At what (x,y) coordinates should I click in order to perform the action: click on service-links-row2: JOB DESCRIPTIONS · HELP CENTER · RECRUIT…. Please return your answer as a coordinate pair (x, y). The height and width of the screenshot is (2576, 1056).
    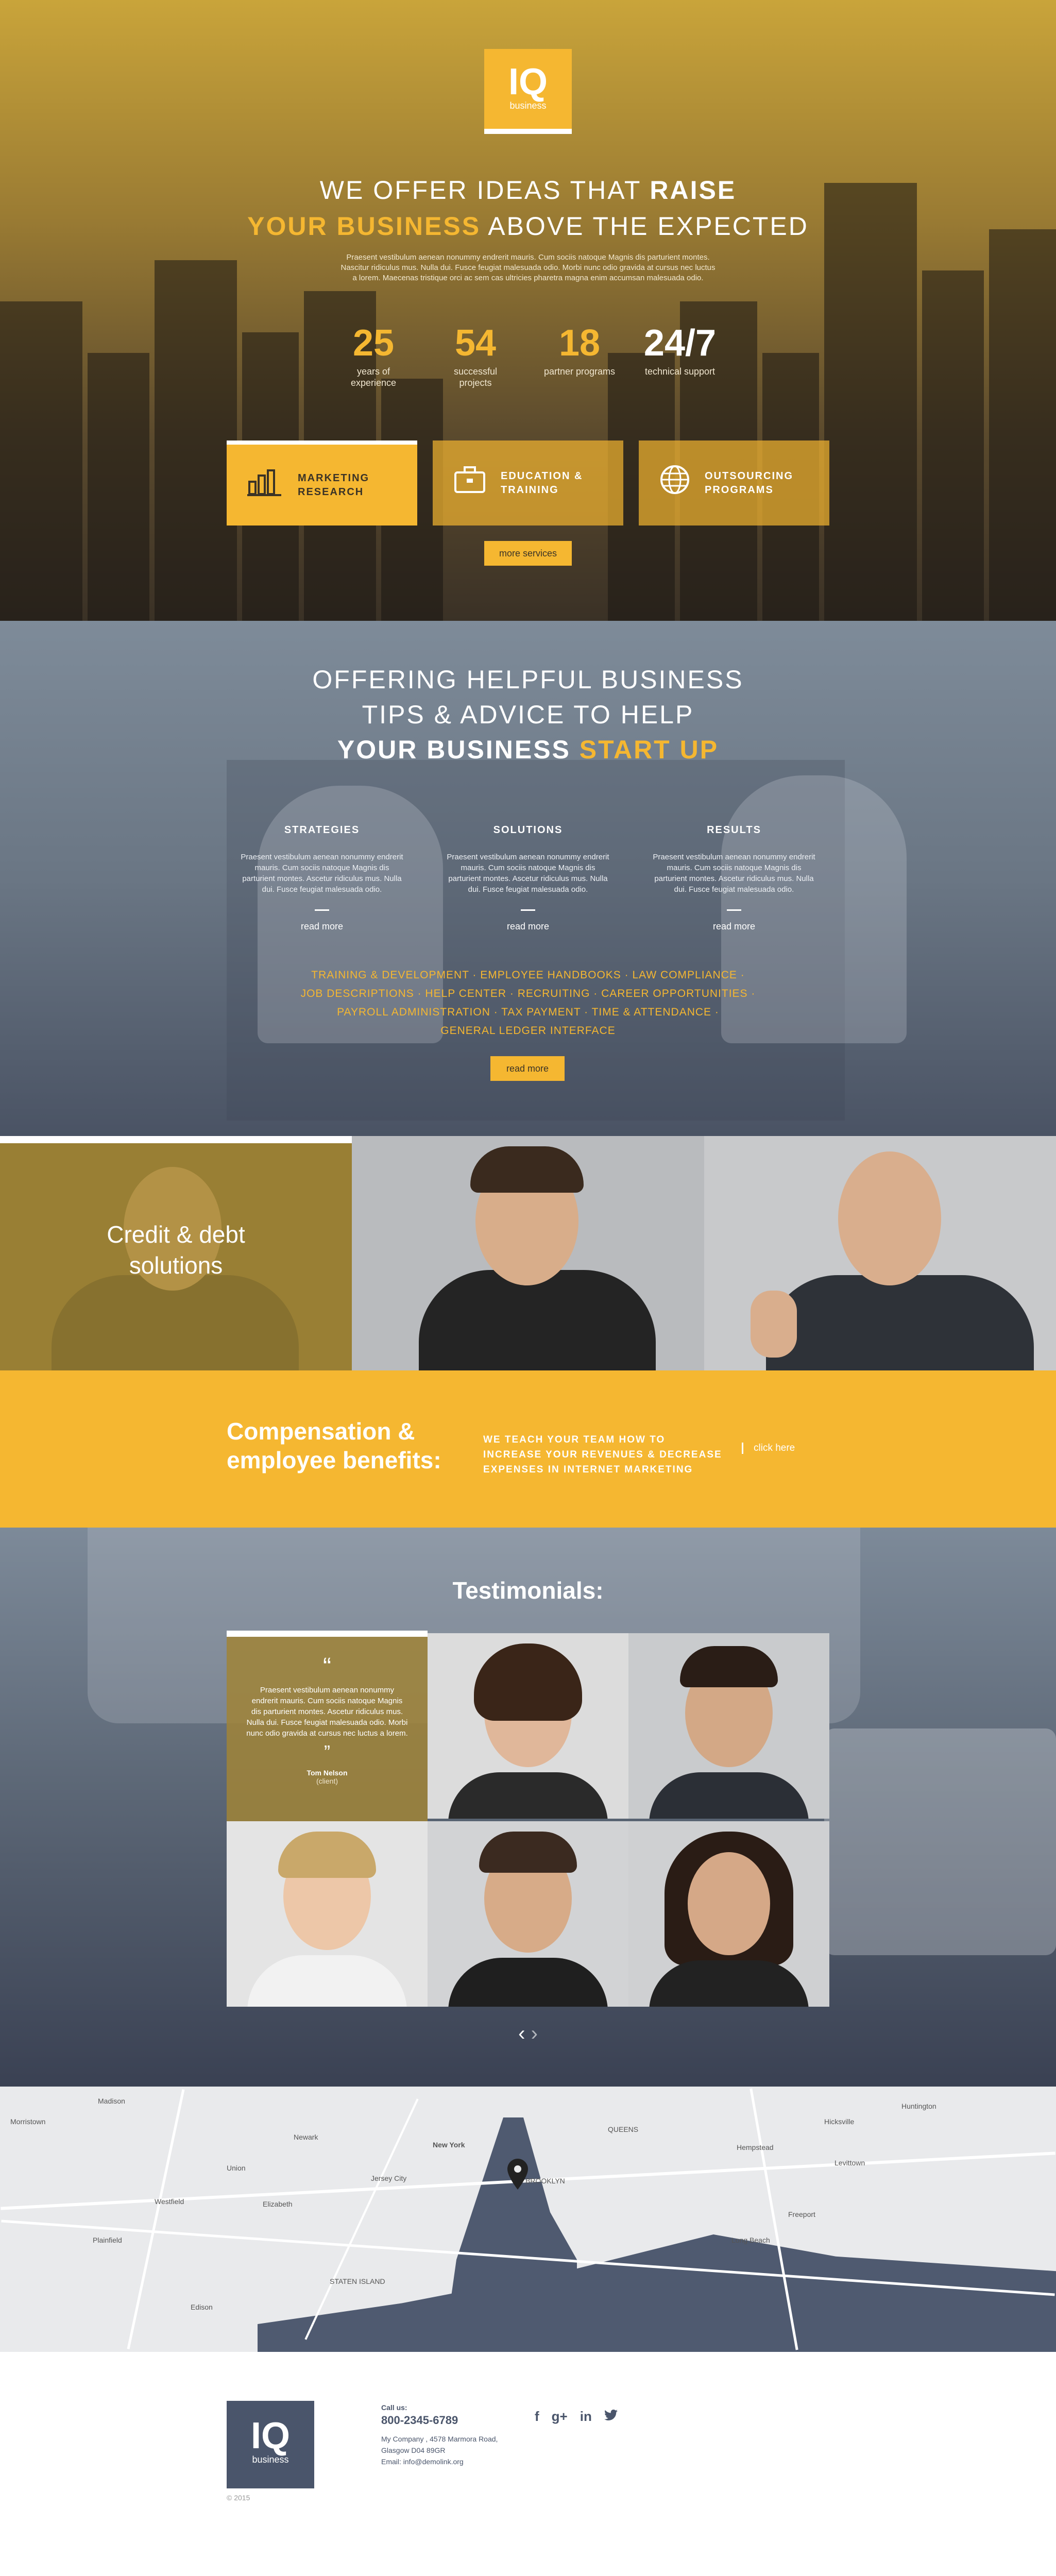
    Looking at the image, I should click on (528, 994).